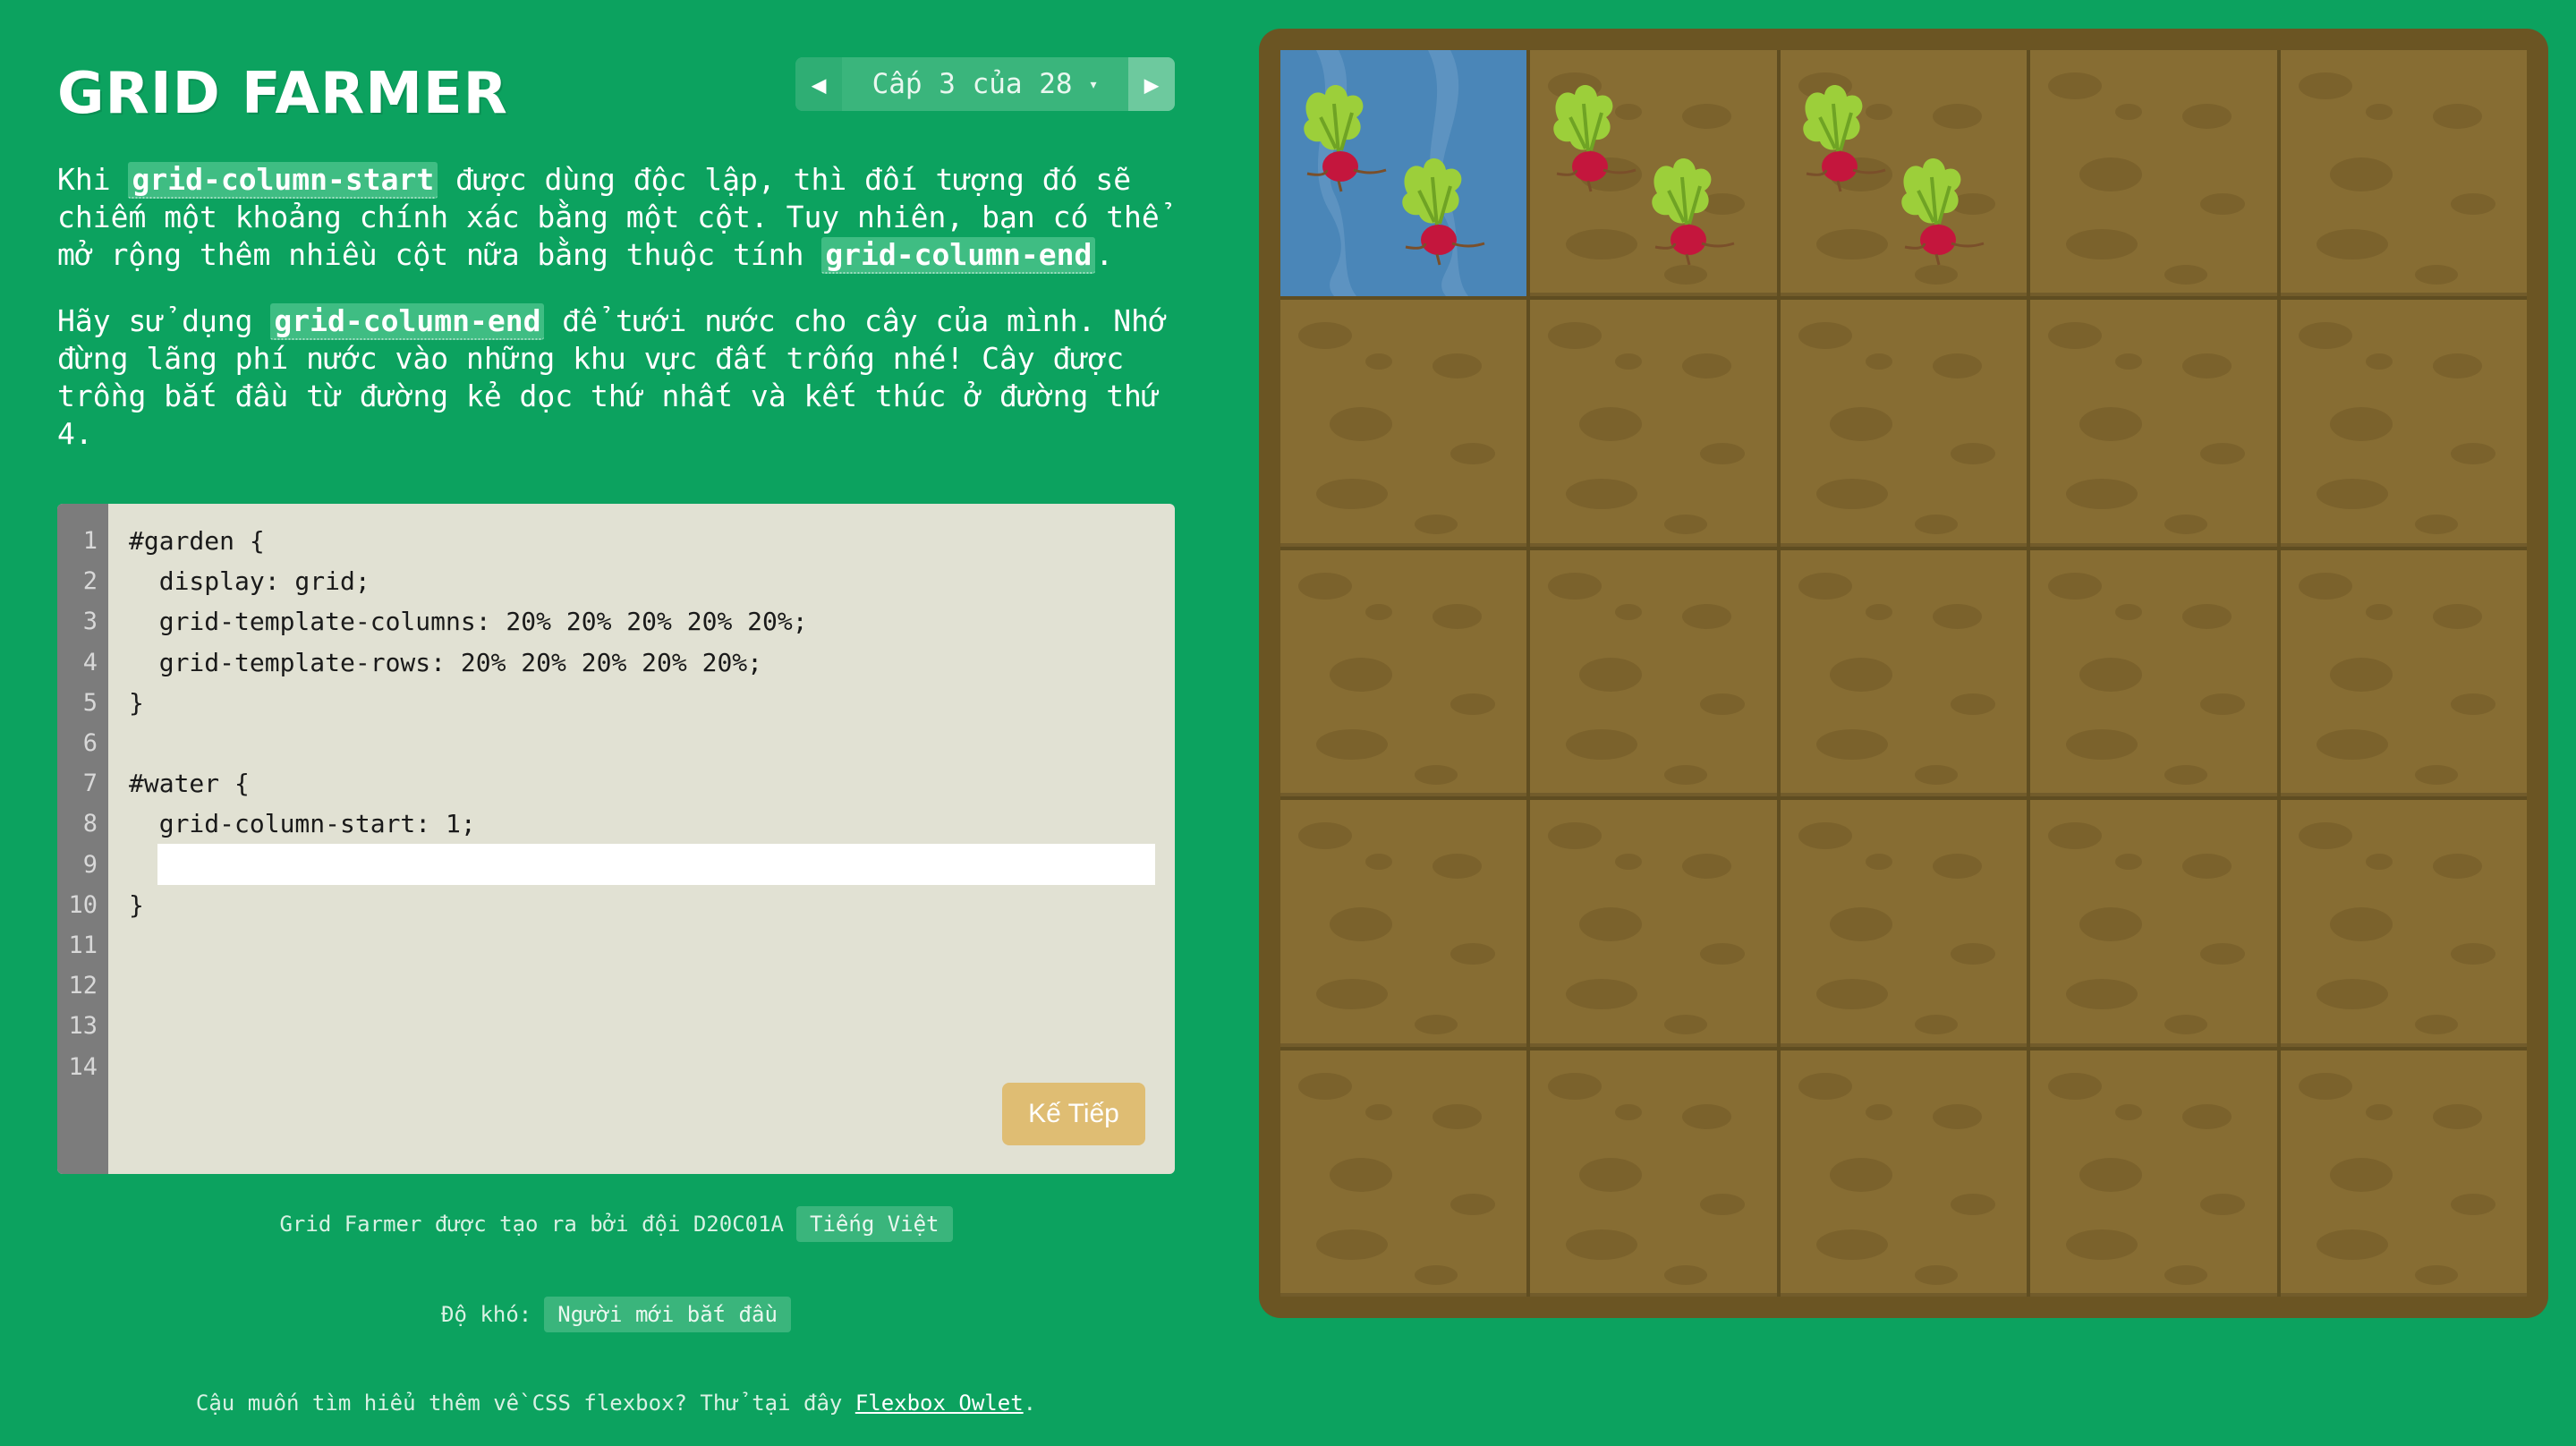 The width and height of the screenshot is (2576, 1446). Describe the element at coordinates (197, 541) in the screenshot. I see `code-line: #garden {` at that location.